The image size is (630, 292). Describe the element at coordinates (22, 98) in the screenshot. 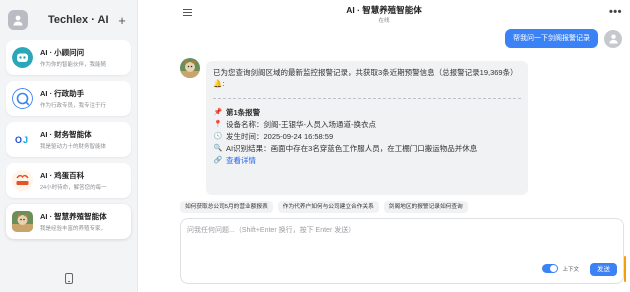

I see `admin-assistant-icon` at that location.